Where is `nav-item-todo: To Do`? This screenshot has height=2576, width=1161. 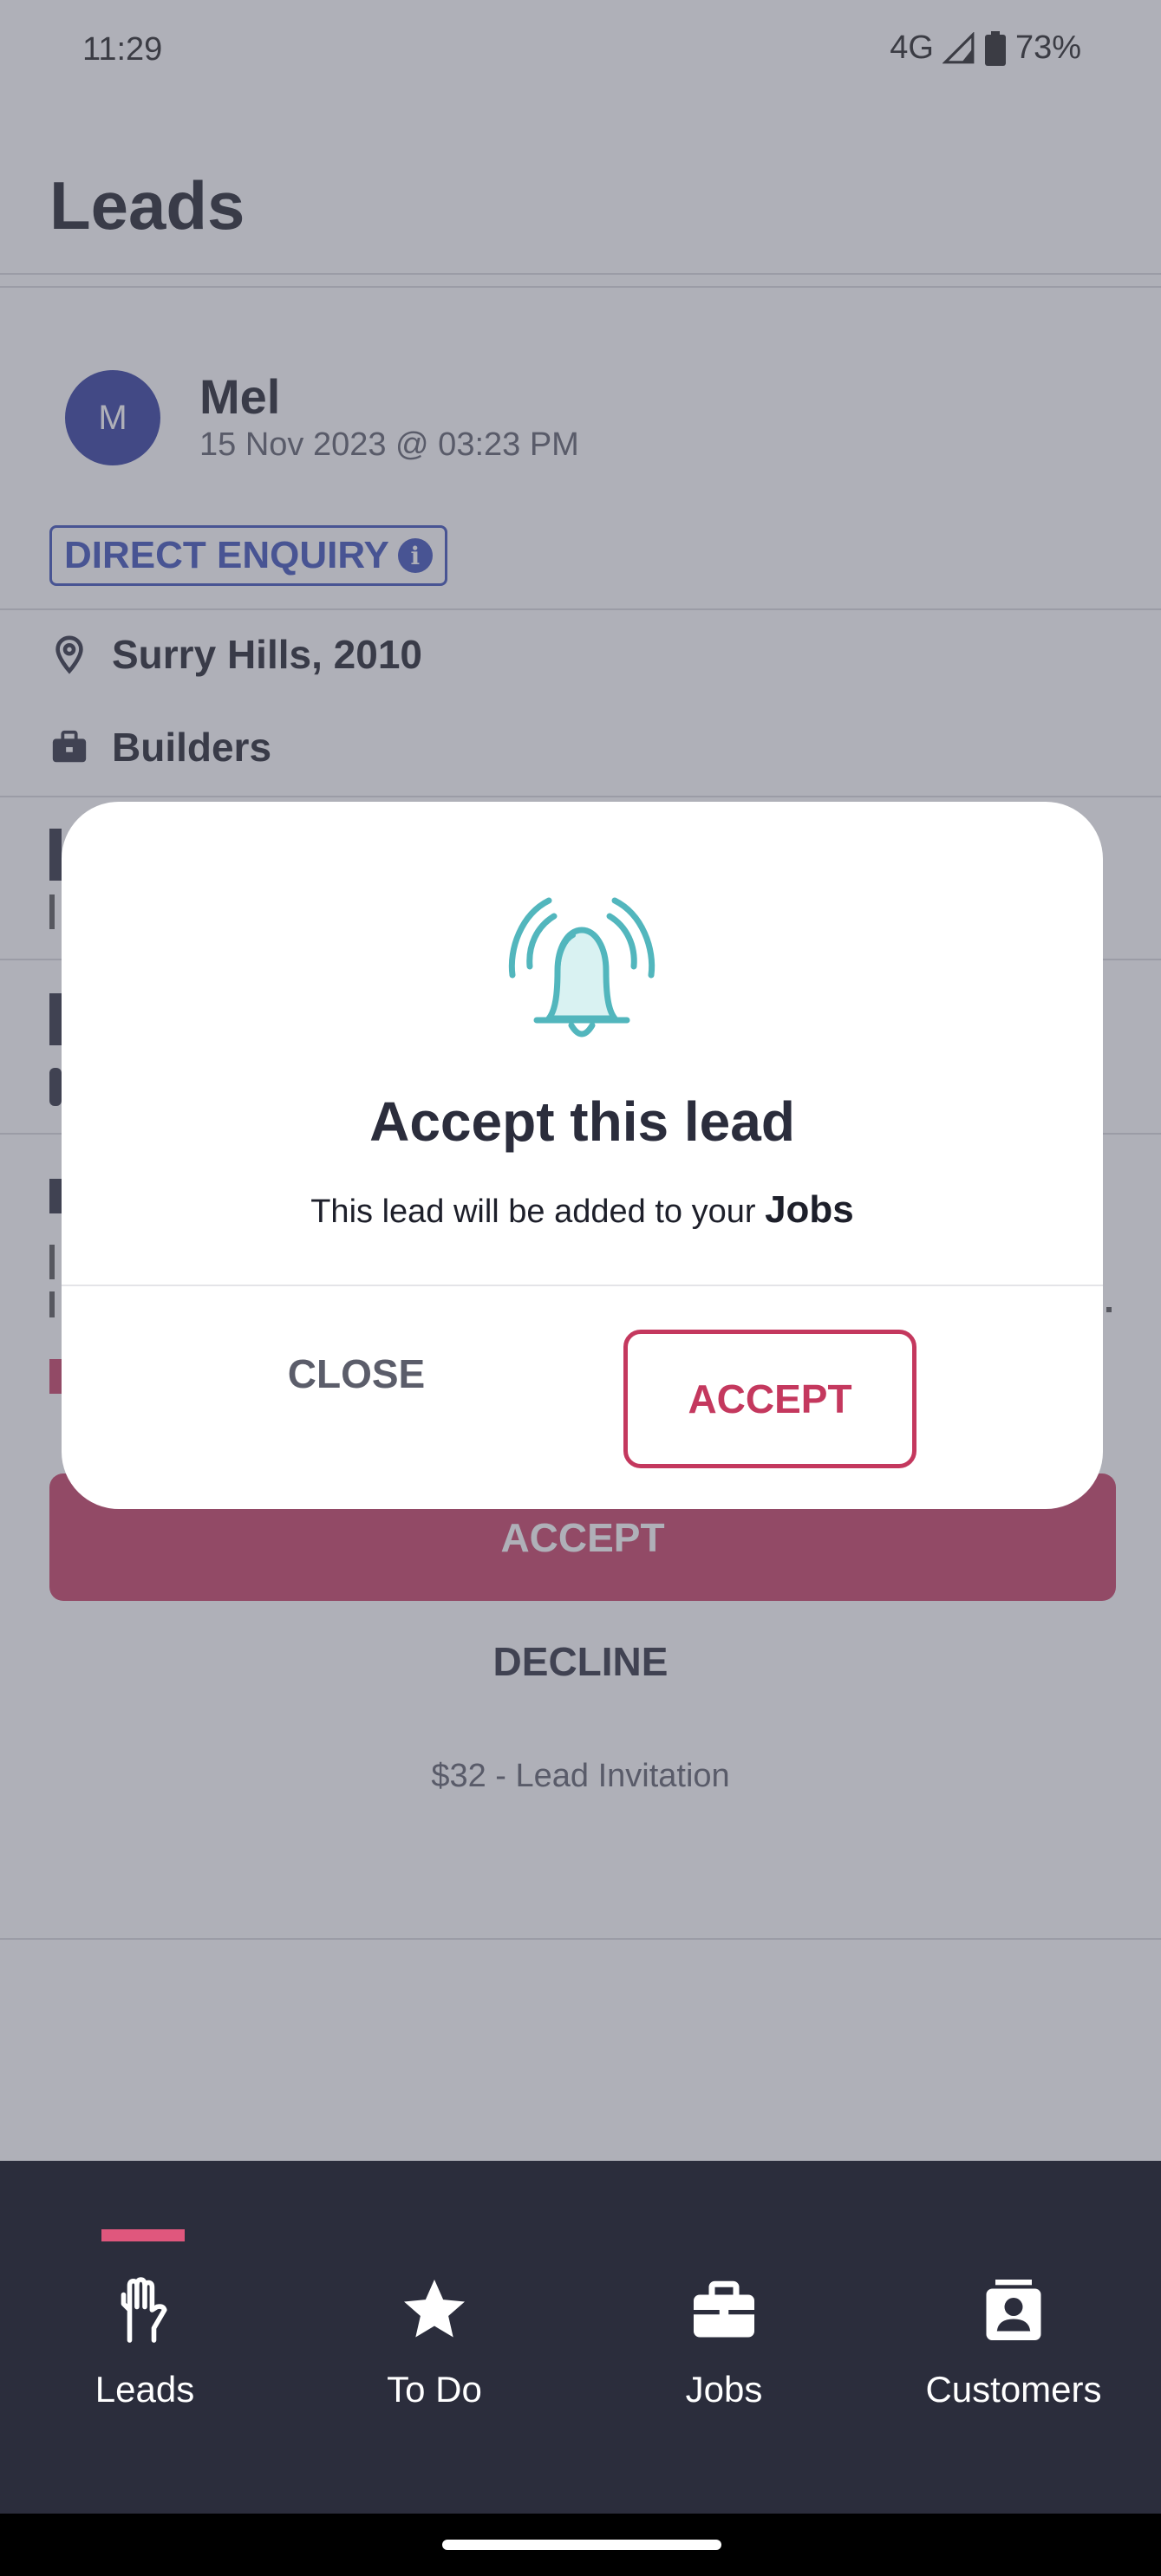 nav-item-todo: To Do is located at coordinates (434, 2337).